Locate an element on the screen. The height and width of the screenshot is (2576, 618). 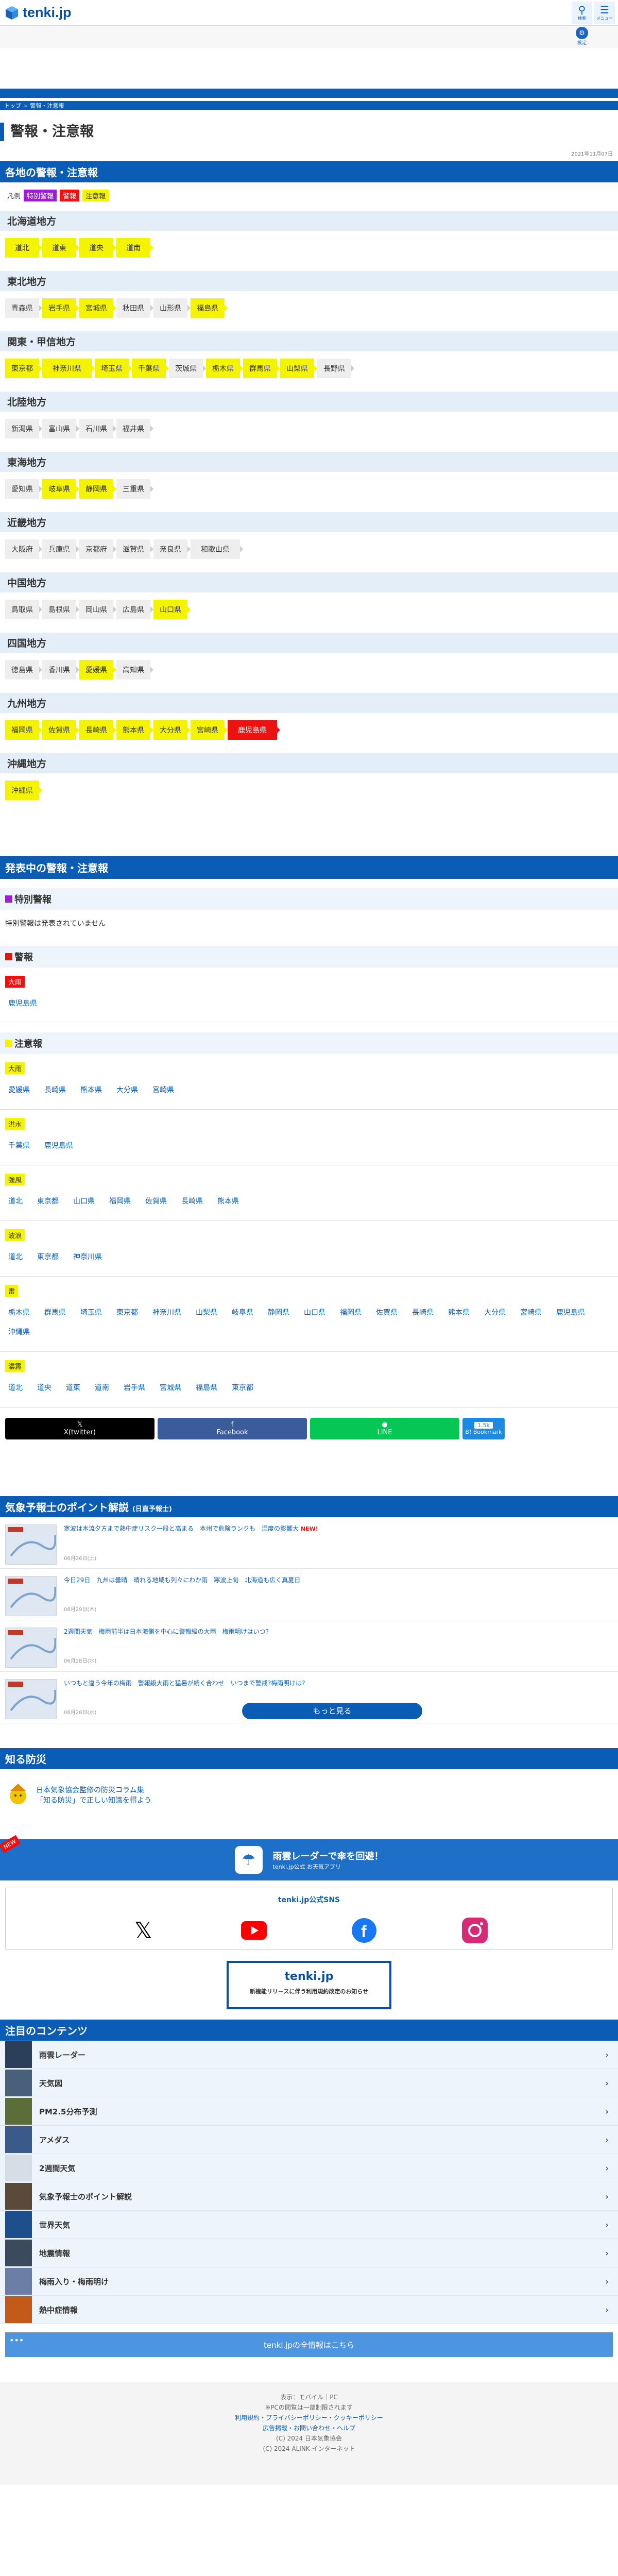
footer-policy-links: 利用規約・プライバシーポリシー・クッキーポリシー is located at coordinates (309, 2417).